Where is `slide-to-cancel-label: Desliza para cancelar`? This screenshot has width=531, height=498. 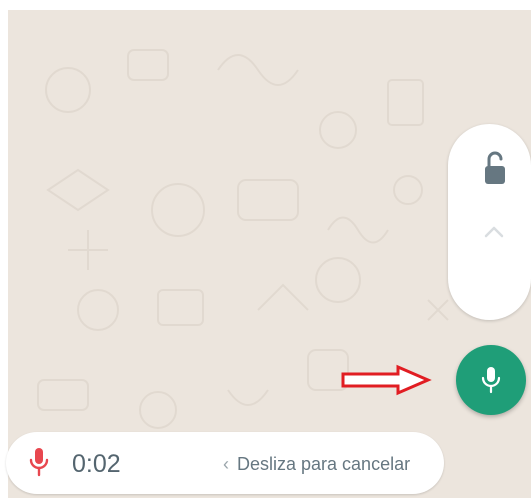
slide-to-cancel-label: Desliza para cancelar is located at coordinates (324, 464).